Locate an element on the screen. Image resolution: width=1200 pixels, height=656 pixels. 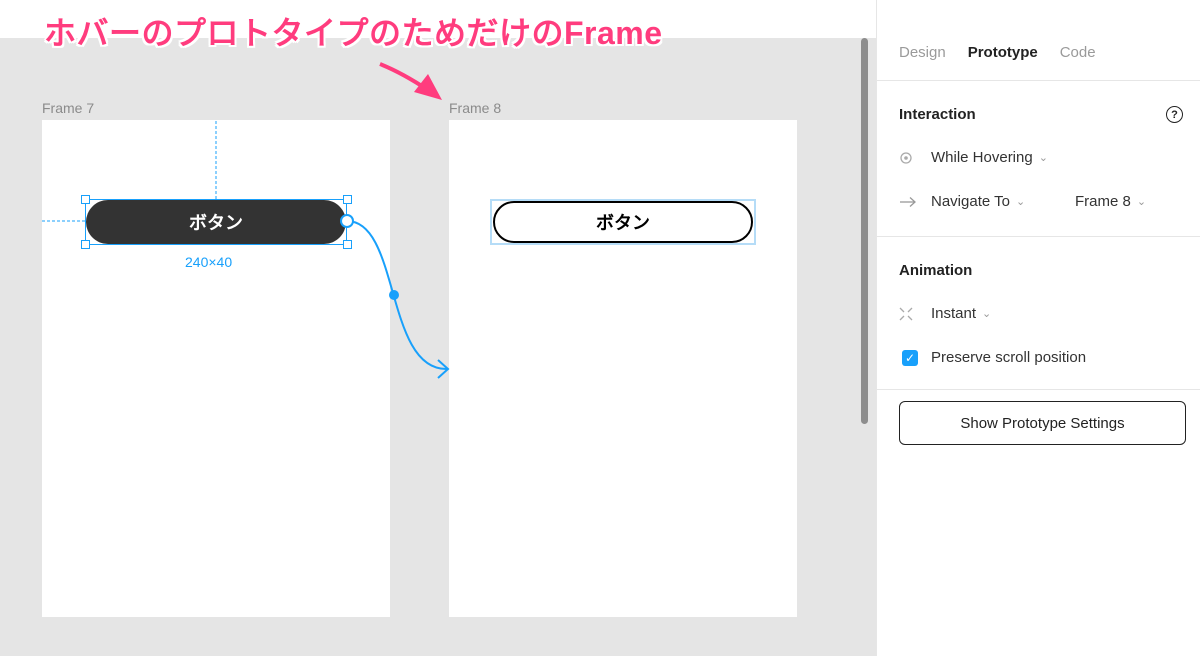
annotation-caption: ホバーのプロトタイプのためだけのFrame is located at coordinates (353, 33).